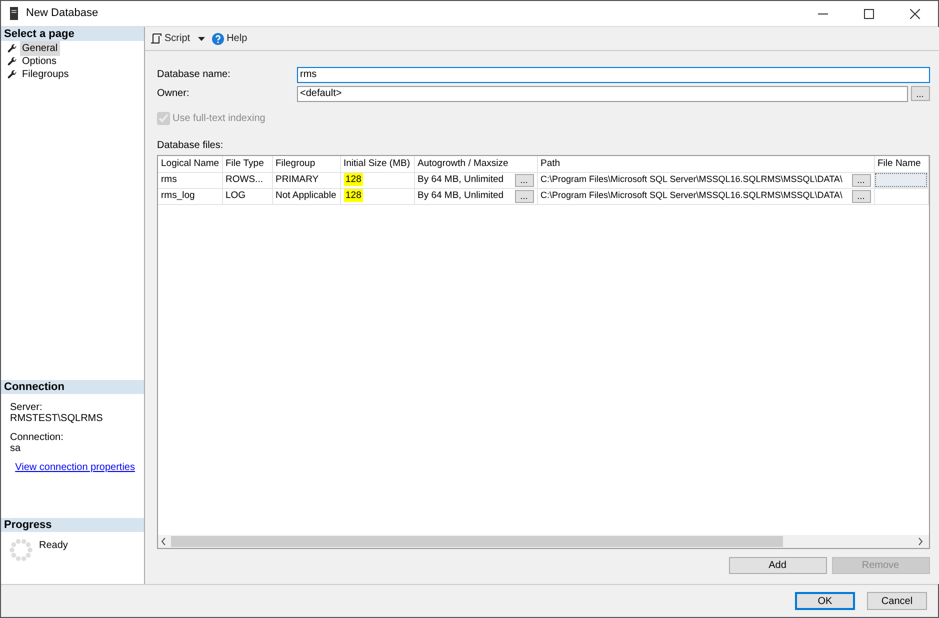  Describe the element at coordinates (45, 74) in the screenshot. I see `sidebar-item: Filegroups` at that location.